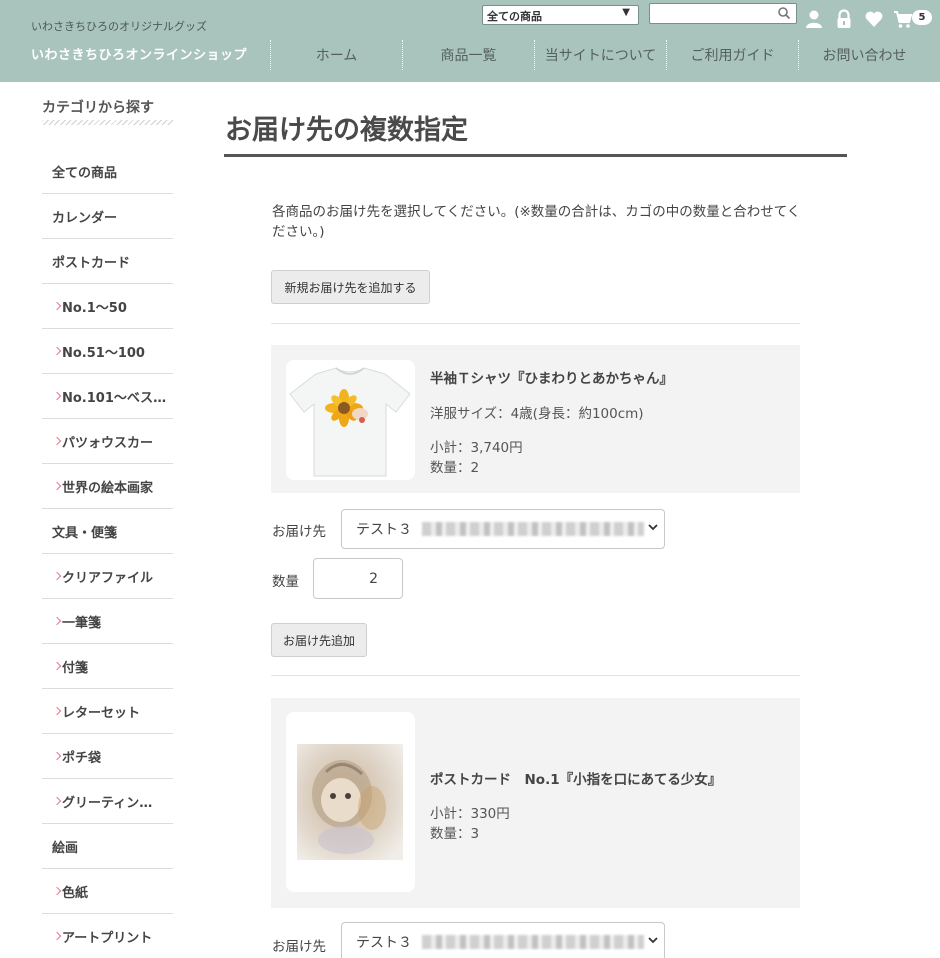 The width and height of the screenshot is (940, 958). What do you see at coordinates (107, 846) in the screenshot?
I see `category-item: 絵画` at bounding box center [107, 846].